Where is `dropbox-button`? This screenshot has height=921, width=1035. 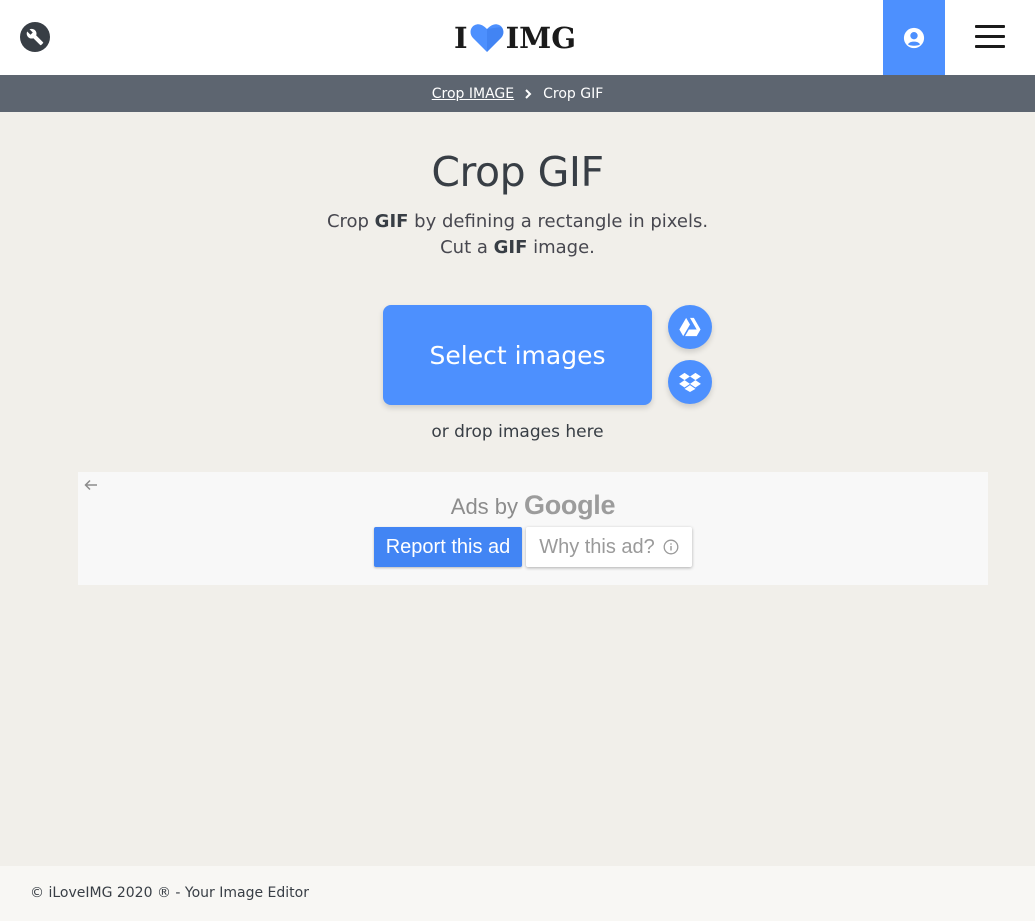
dropbox-button is located at coordinates (690, 382).